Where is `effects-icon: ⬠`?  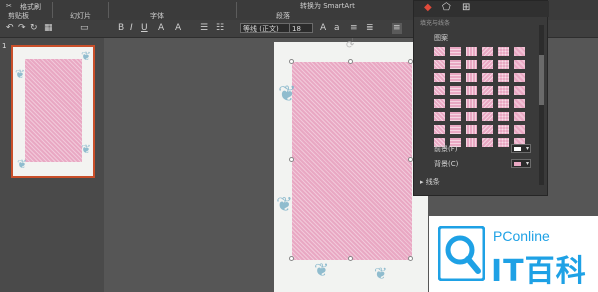
effects-icon: ⬠ is located at coordinates (446, 7).